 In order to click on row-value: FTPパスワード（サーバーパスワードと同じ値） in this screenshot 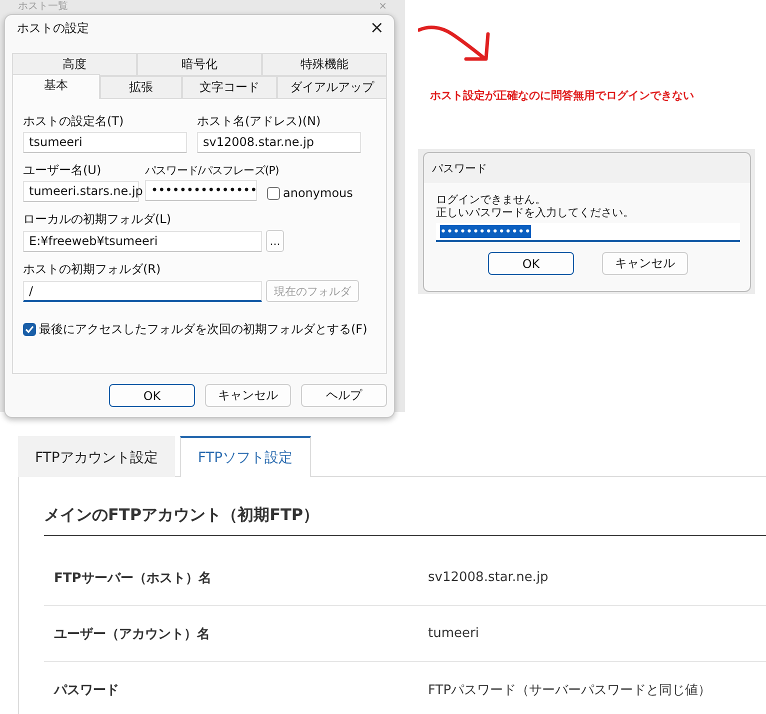, I will do `click(570, 690)`.